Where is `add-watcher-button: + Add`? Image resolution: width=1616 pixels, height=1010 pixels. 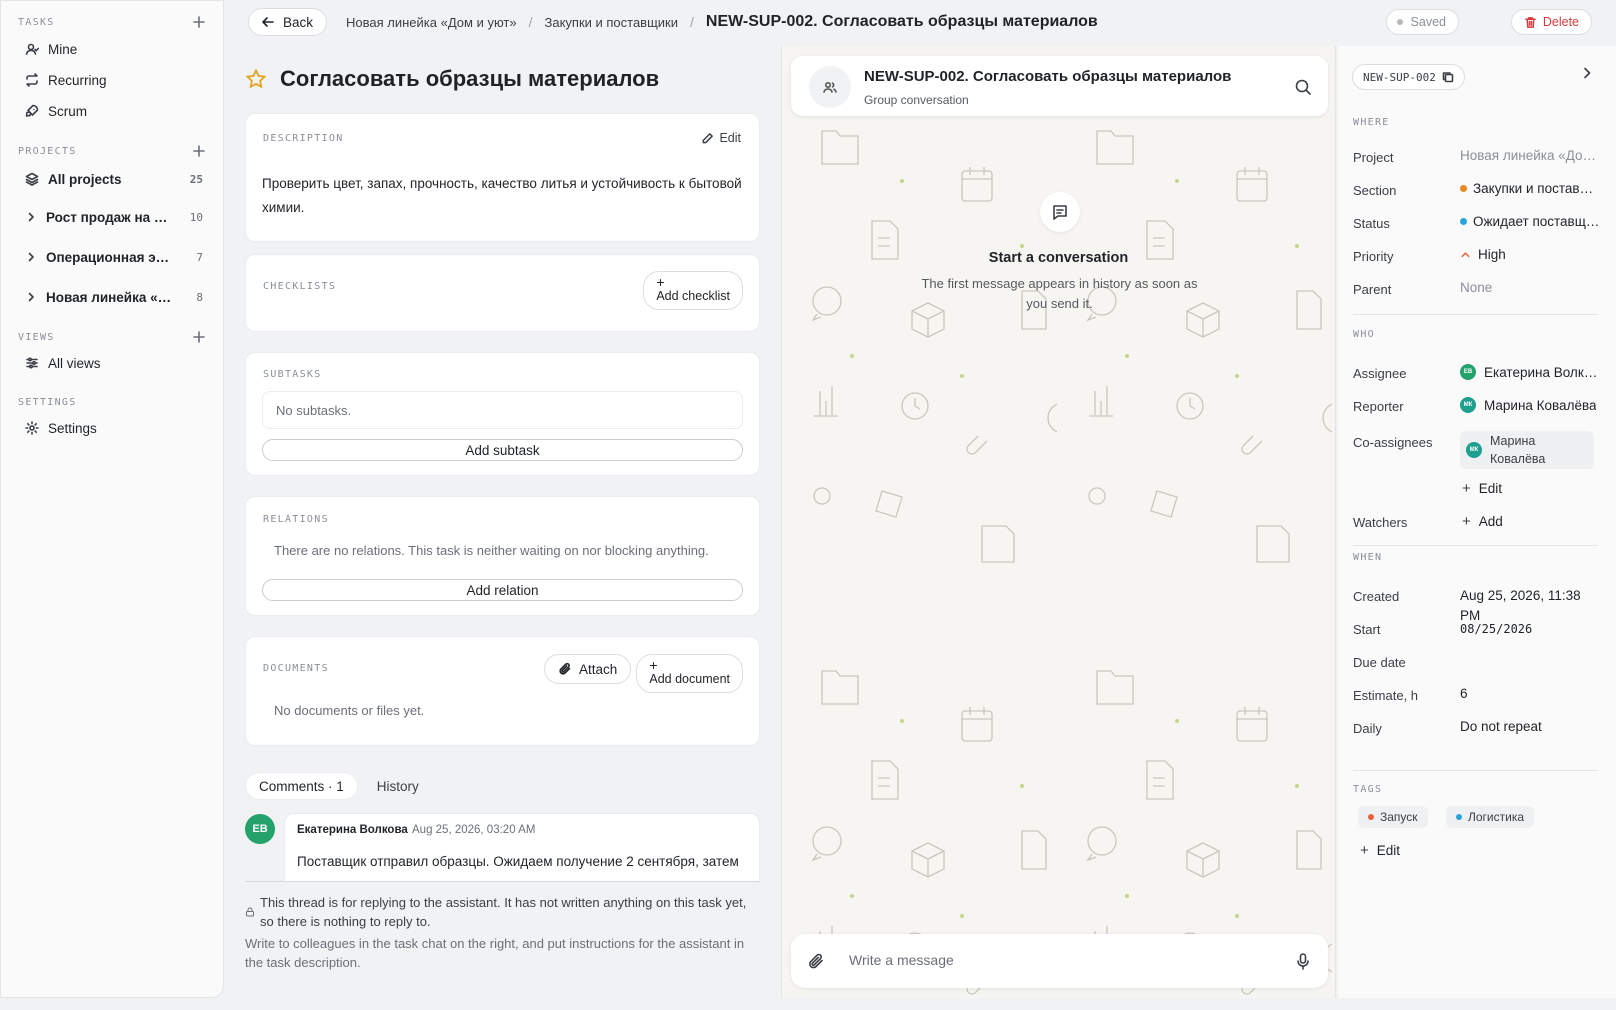 add-watcher-button: + Add is located at coordinates (1482, 521).